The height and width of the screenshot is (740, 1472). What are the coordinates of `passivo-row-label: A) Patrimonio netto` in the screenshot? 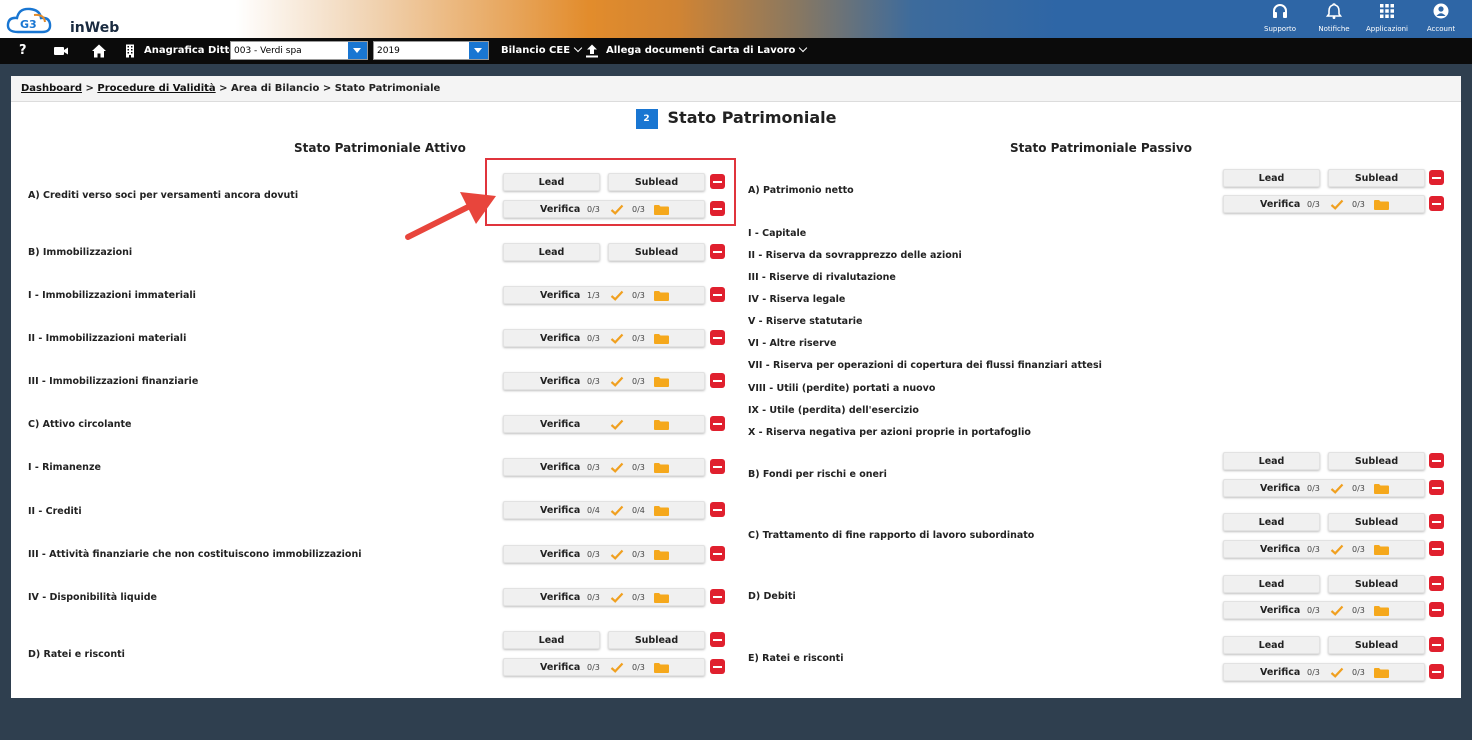 It's located at (801, 190).